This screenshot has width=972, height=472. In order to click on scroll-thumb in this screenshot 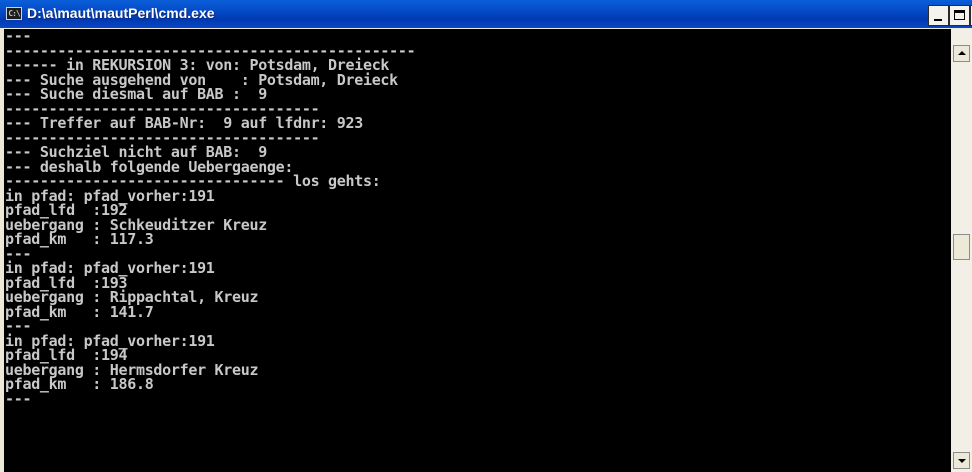, I will do `click(961, 247)`.